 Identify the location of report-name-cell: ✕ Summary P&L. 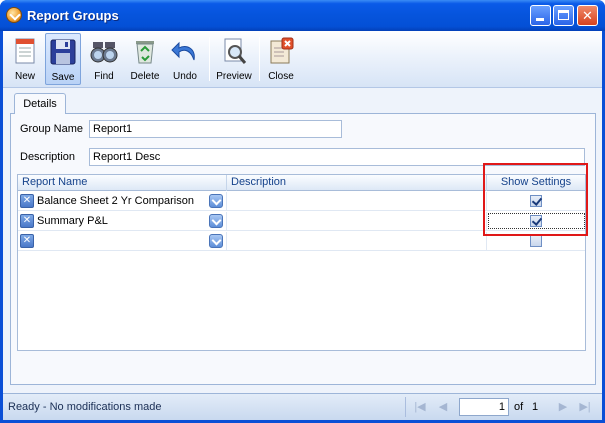
(122, 221).